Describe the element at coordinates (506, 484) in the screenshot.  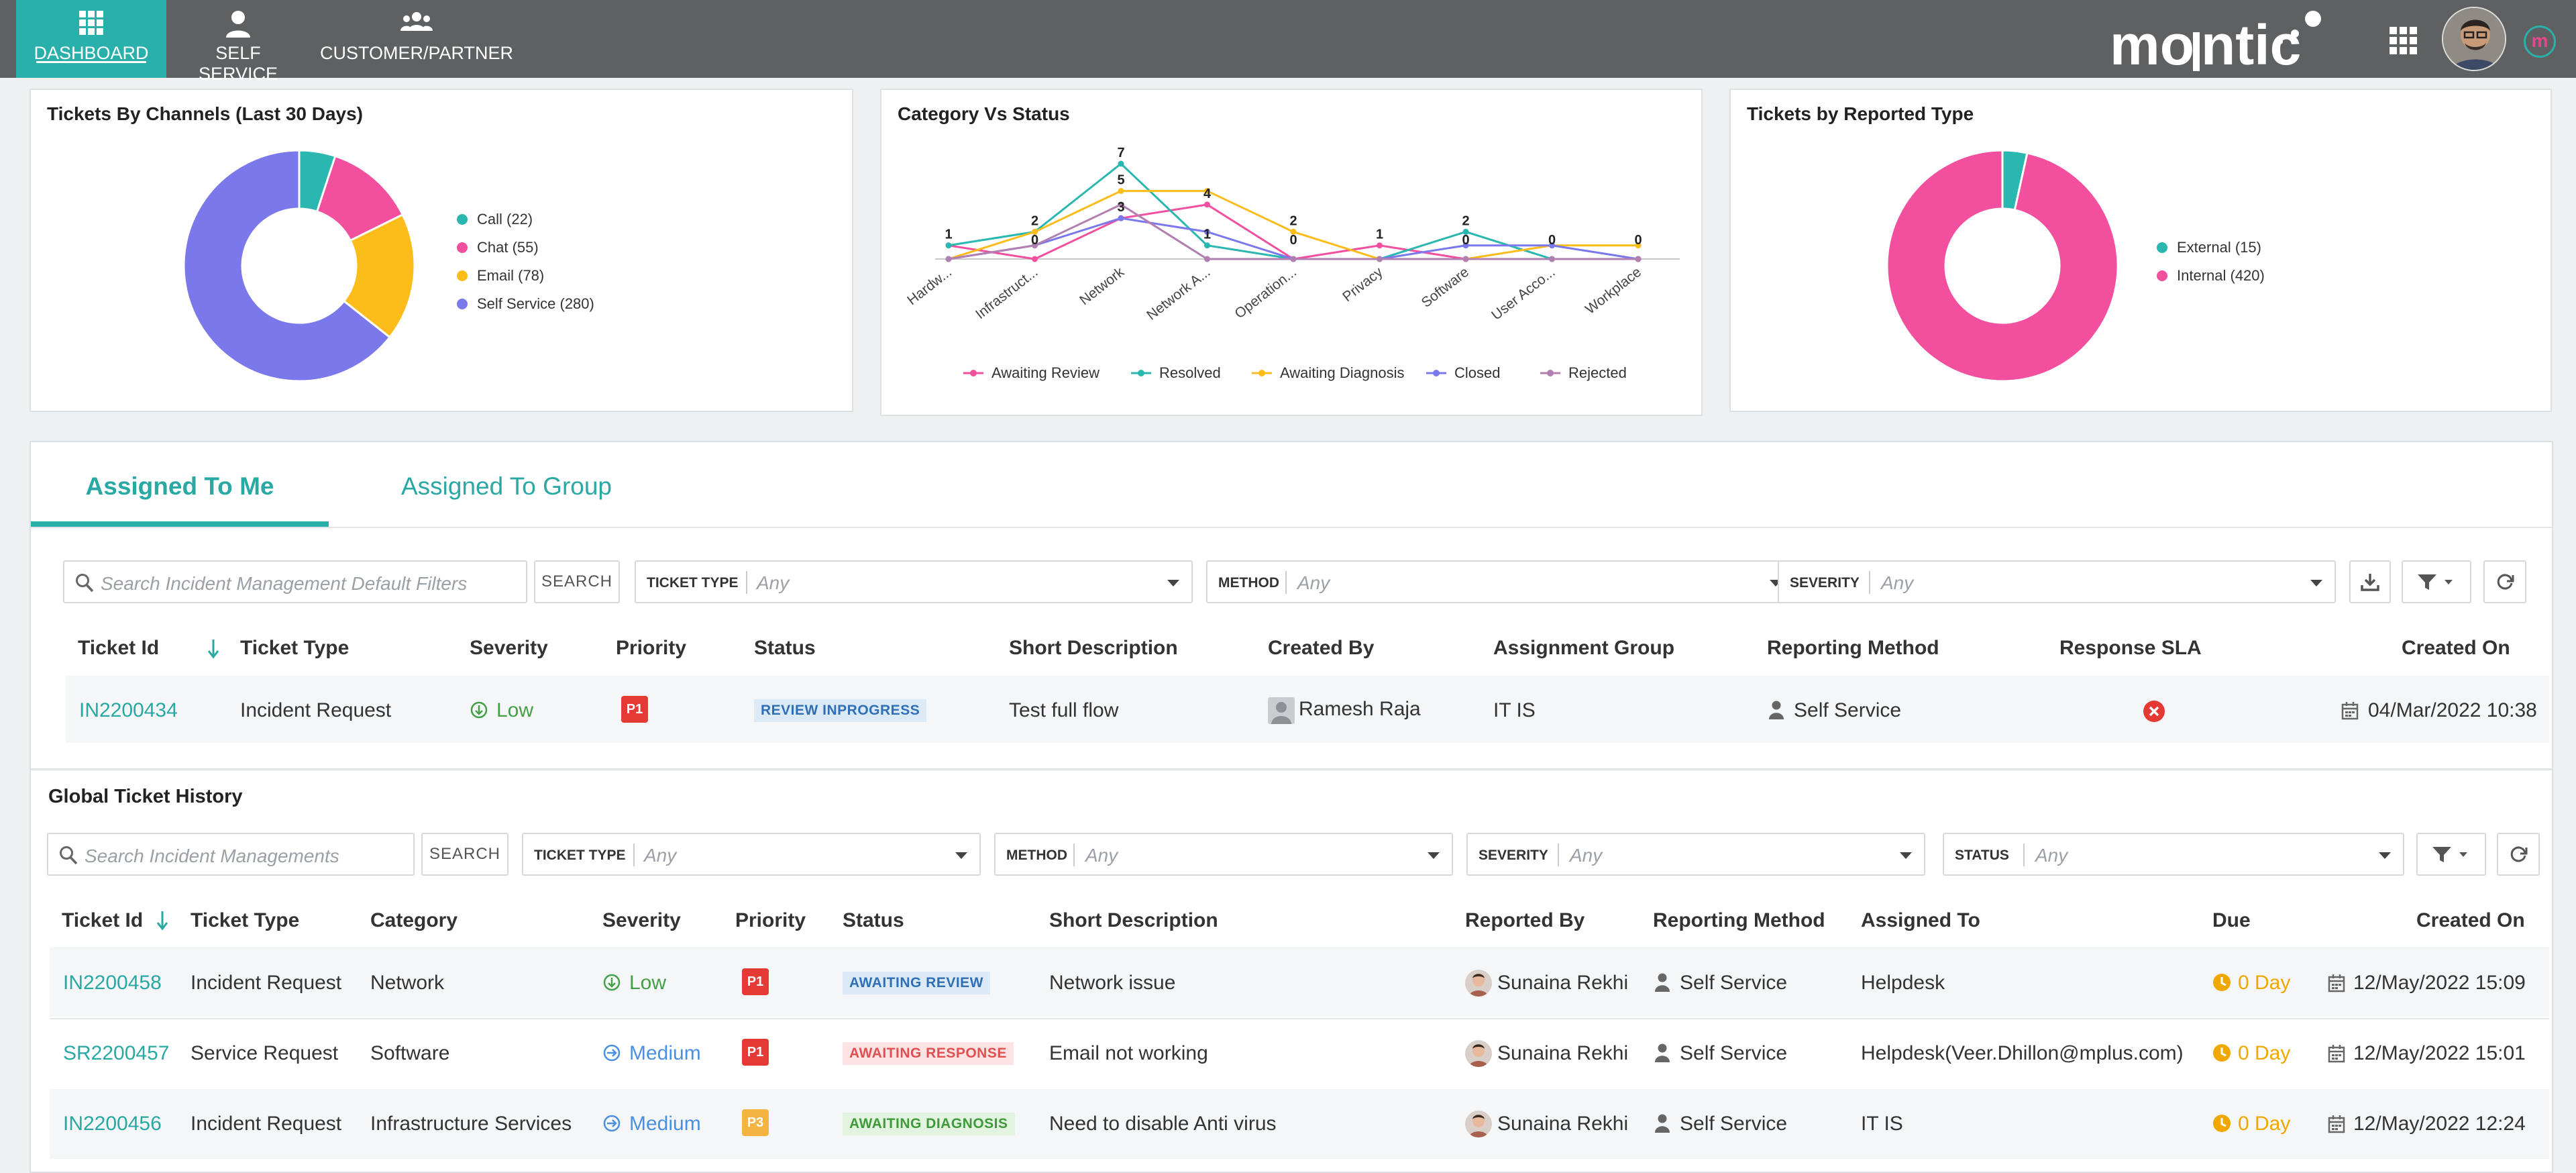
I see `tab-assigned-to-group: Assigned To Group` at that location.